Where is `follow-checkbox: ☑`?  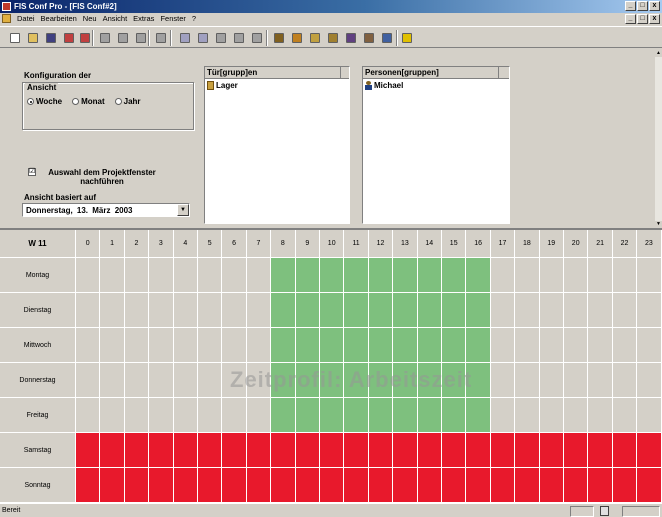
follow-checkbox: ☑ is located at coordinates (32, 172).